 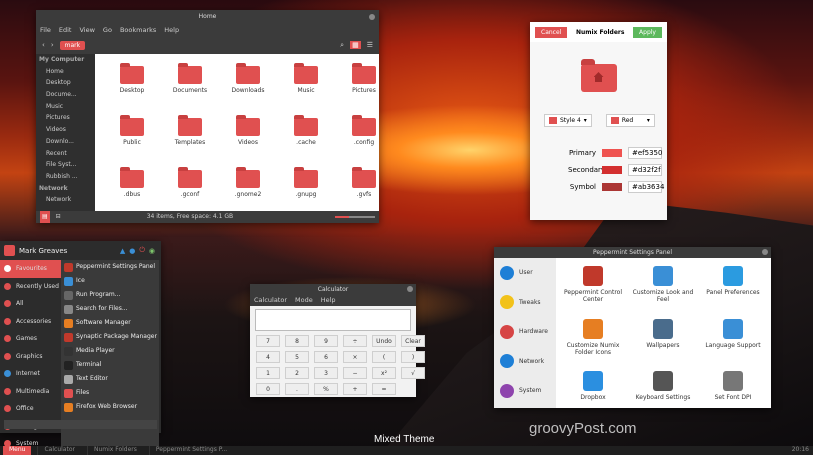 I want to click on color-select: Red ▾, so click(x=630, y=120).